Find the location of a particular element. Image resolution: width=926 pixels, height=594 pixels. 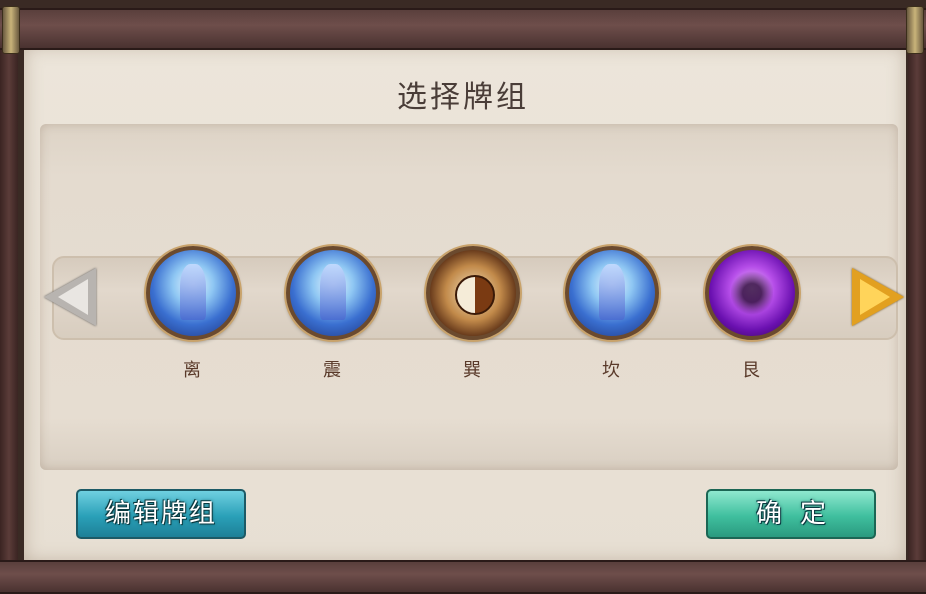

scroll-bottom-roller is located at coordinates (463, 577).